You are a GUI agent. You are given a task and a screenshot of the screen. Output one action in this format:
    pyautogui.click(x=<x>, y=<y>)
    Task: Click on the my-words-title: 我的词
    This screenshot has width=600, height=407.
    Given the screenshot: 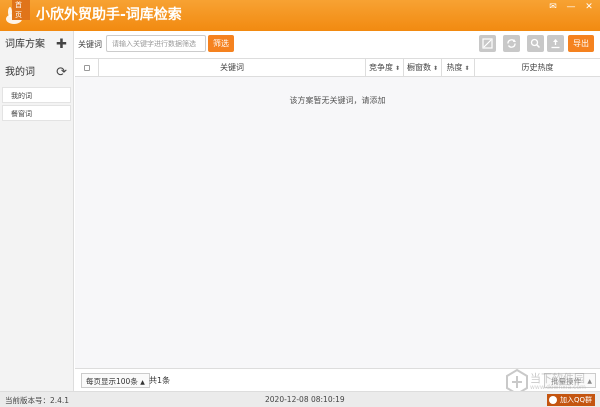 What is the action you would take?
    pyautogui.click(x=20, y=72)
    